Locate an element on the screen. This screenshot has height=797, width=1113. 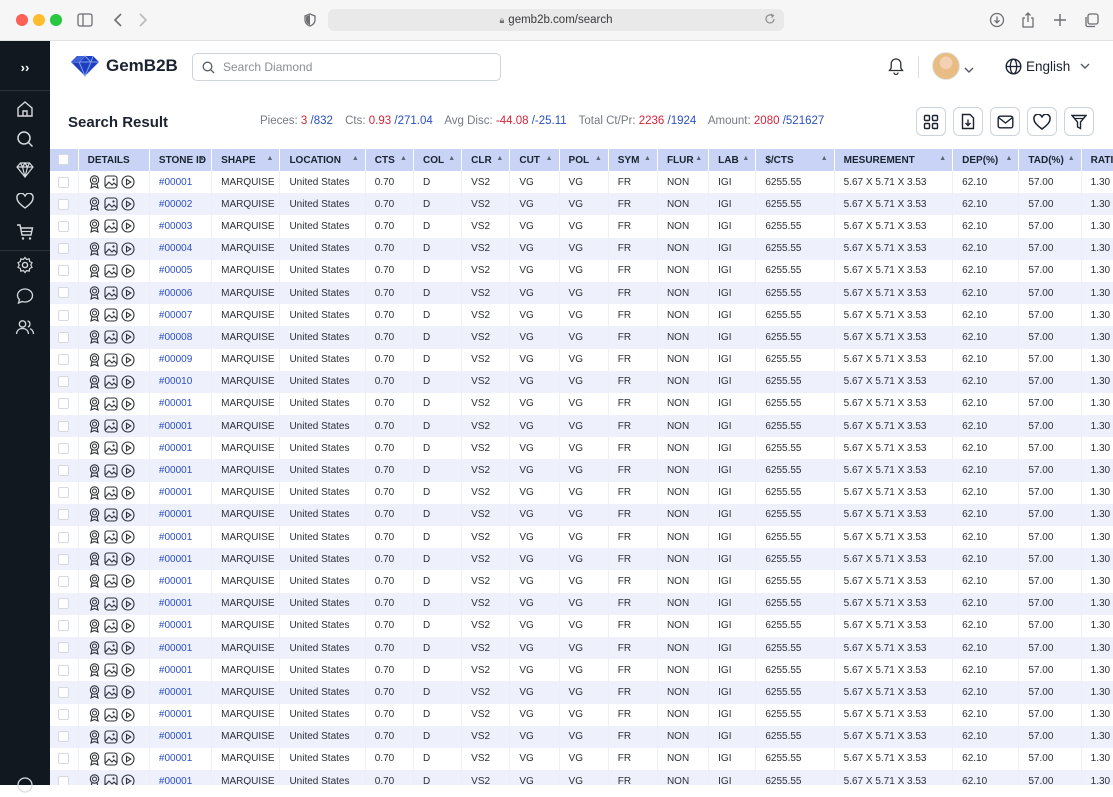
privacy-shield-icon is located at coordinates (310, 20).